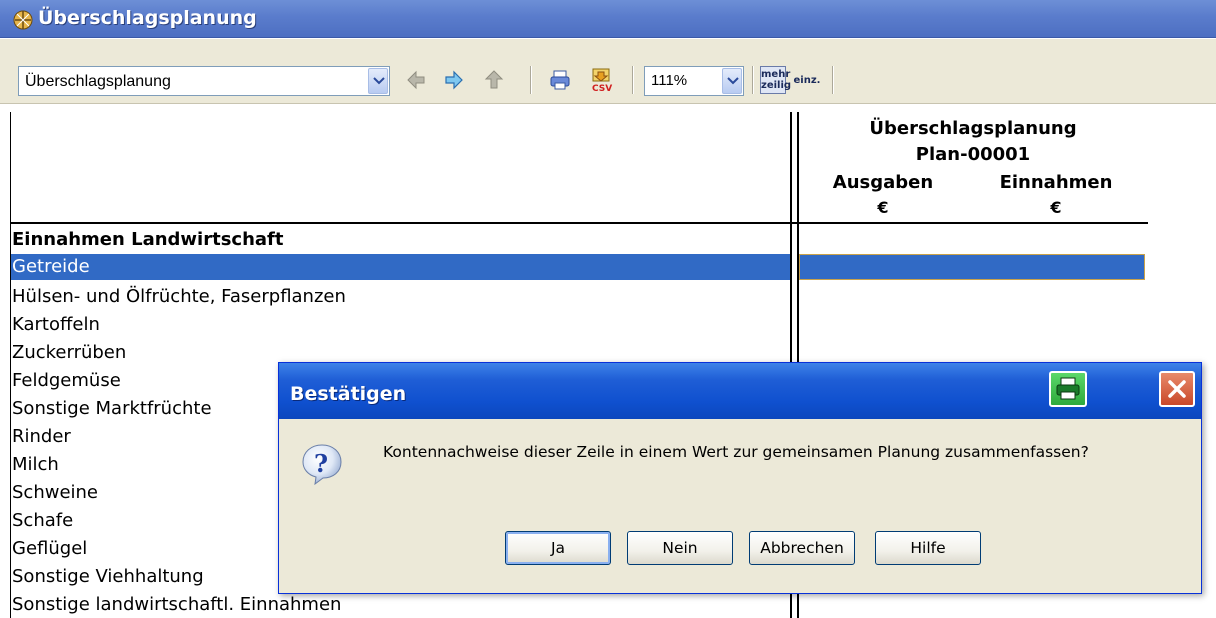 Image resolution: width=1216 pixels, height=618 pixels. I want to click on csv-export-icon: CSV, so click(602, 80).